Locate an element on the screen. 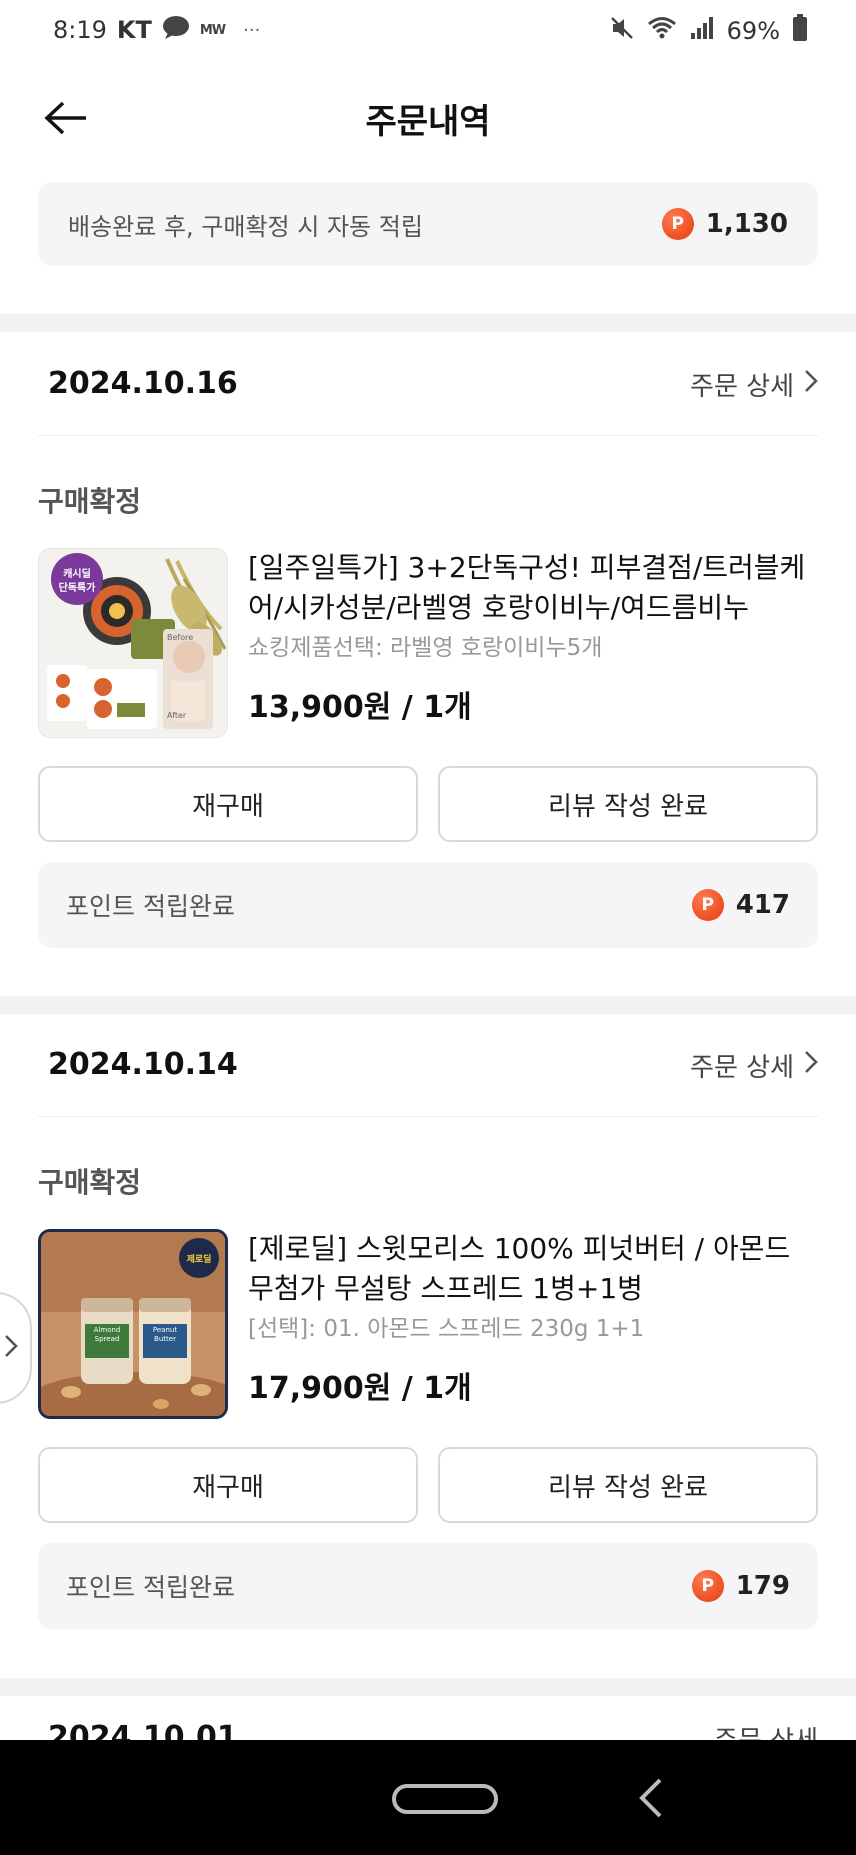 Image resolution: width=856 pixels, height=1855 pixels. thumb-after: After is located at coordinates (177, 715).